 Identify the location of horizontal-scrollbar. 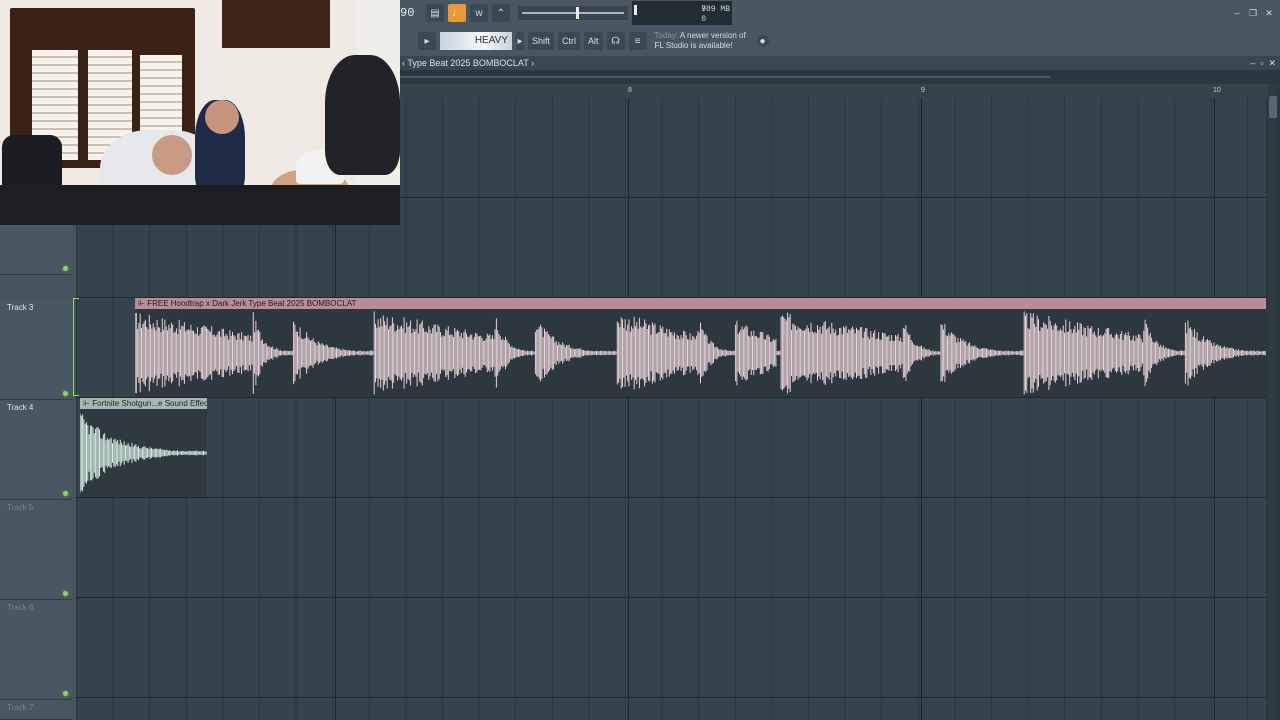
(725, 77).